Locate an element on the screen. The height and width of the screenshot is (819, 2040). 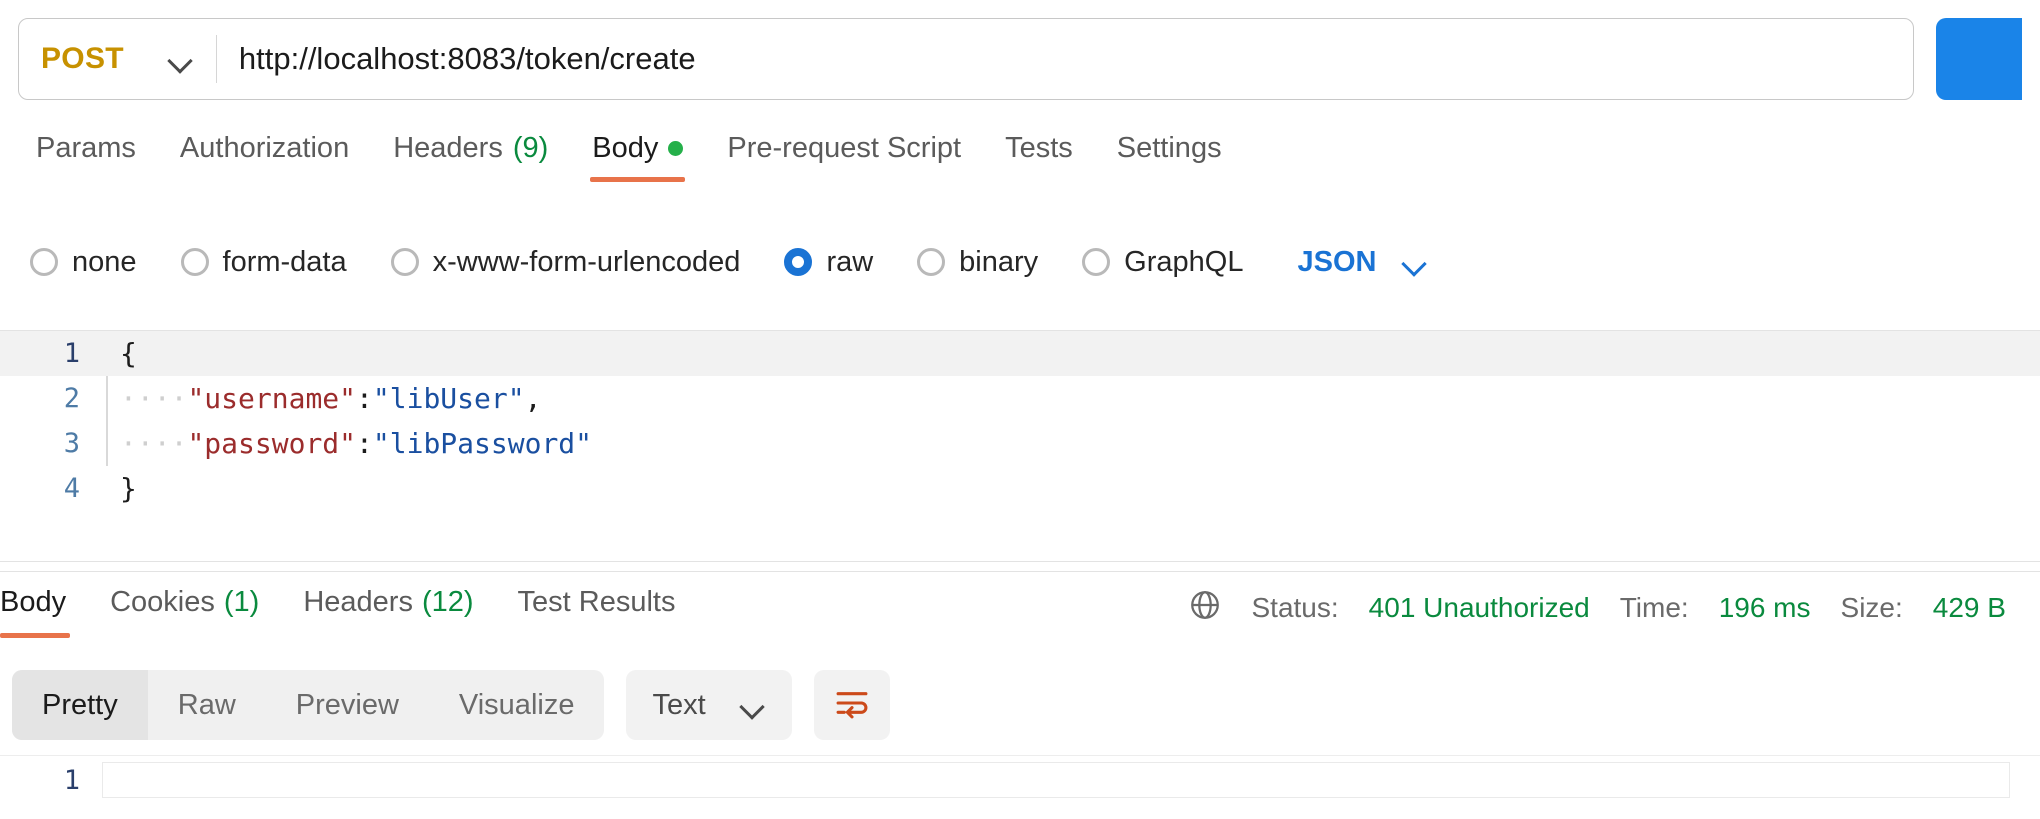
tab-pre-request-script: Pre-request Script is located at coordinates (844, 148).